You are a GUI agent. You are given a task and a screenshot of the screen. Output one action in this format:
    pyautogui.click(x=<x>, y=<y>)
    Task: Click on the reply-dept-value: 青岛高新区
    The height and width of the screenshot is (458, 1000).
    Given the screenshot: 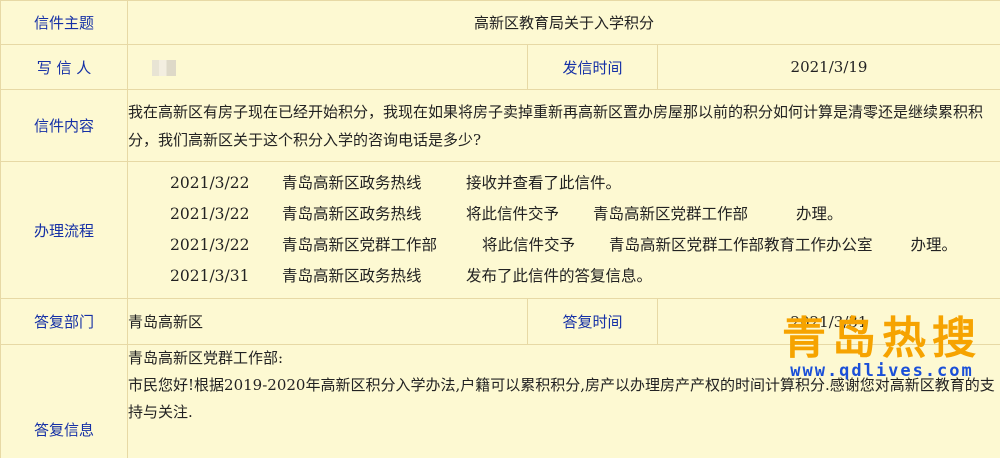 What is the action you would take?
    pyautogui.click(x=327, y=321)
    